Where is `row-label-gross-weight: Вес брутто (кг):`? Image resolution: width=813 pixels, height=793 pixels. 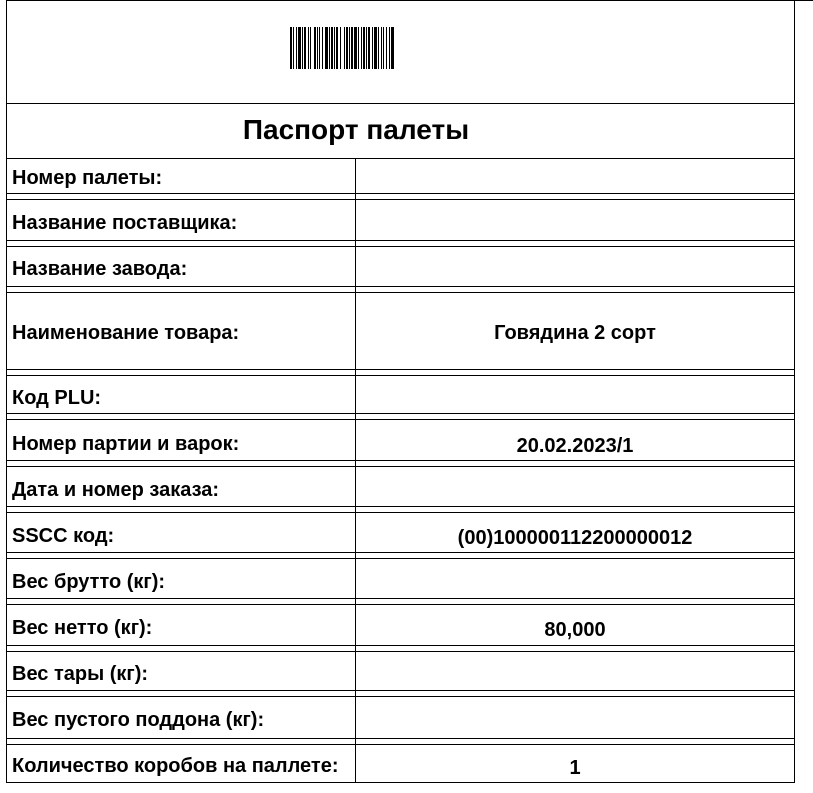 row-label-gross-weight: Вес брутто (кг): is located at coordinates (89, 582).